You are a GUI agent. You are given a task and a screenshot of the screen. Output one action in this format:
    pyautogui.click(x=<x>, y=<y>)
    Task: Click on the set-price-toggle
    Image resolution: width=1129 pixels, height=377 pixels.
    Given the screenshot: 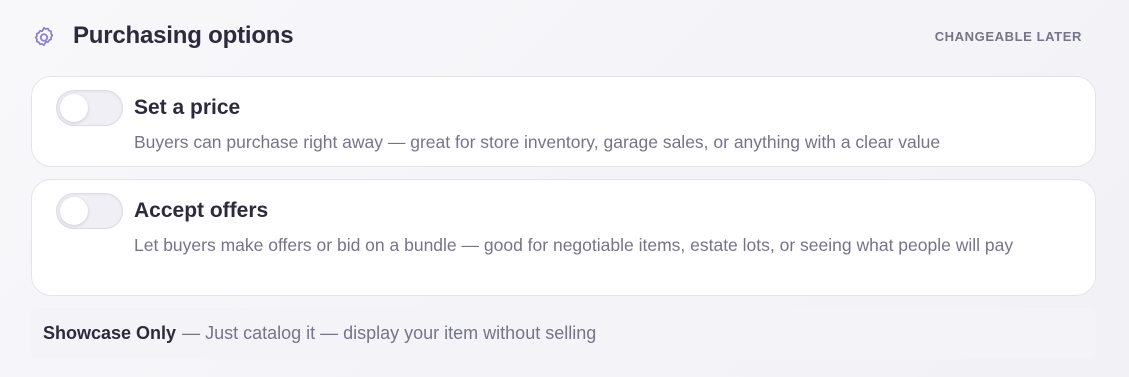 What is the action you would take?
    pyautogui.click(x=89, y=108)
    